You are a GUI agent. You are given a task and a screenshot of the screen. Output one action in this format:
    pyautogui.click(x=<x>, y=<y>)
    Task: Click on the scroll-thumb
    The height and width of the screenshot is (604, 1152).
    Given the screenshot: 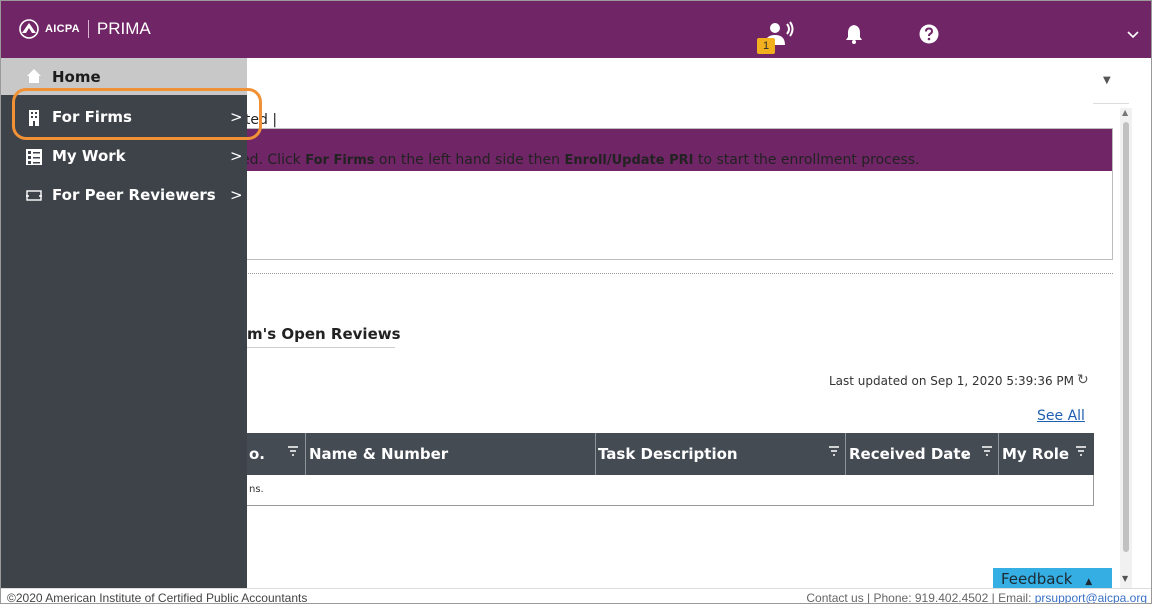 What is the action you would take?
    pyautogui.click(x=1126, y=337)
    